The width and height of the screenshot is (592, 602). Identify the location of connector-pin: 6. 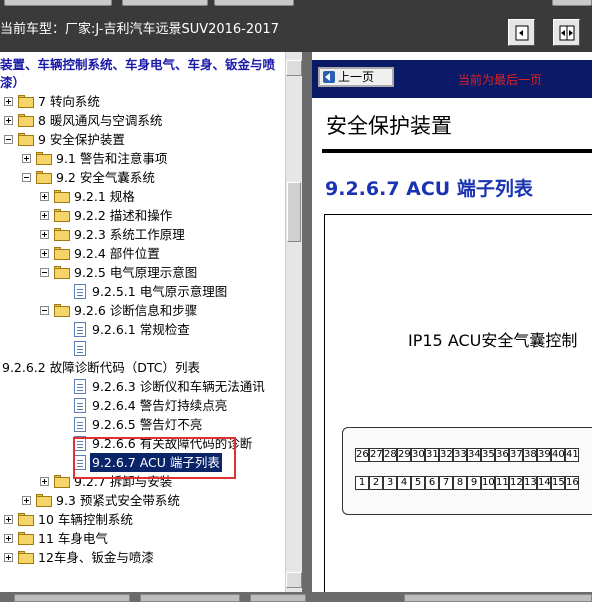
(432, 483).